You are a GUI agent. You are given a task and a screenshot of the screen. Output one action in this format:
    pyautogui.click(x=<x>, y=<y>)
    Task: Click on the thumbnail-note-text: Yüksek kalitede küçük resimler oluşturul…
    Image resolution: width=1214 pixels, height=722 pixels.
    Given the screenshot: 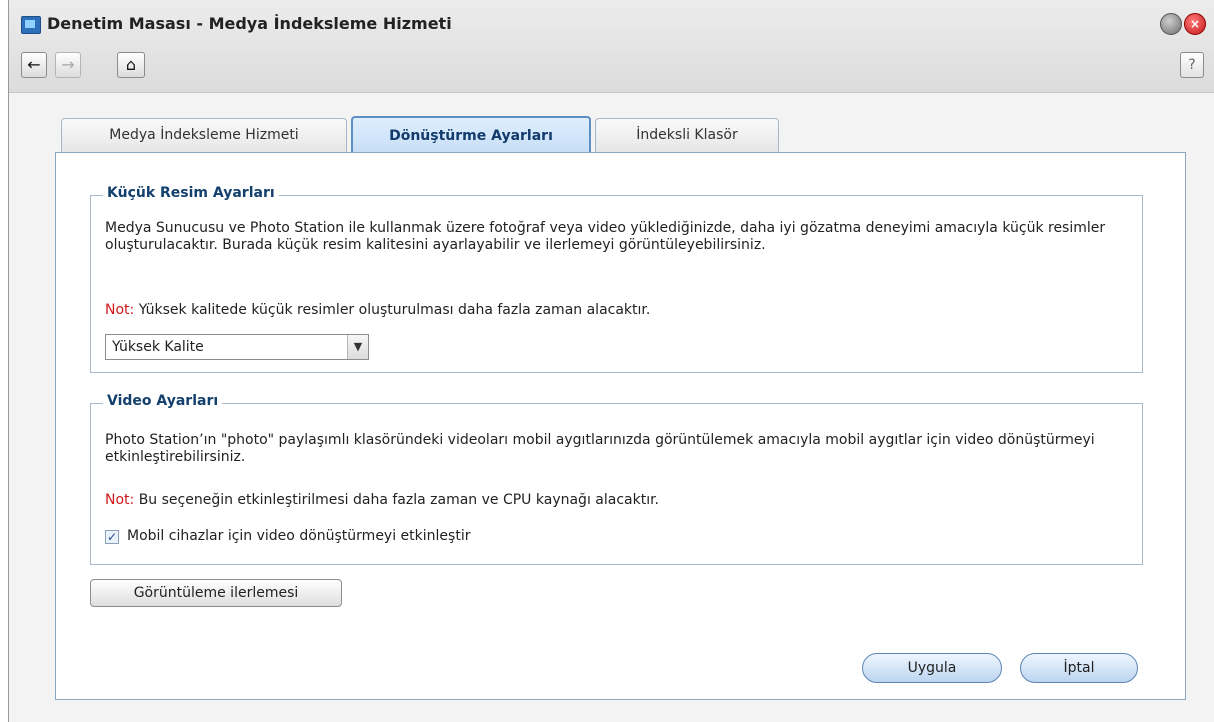 What is the action you would take?
    pyautogui.click(x=392, y=310)
    